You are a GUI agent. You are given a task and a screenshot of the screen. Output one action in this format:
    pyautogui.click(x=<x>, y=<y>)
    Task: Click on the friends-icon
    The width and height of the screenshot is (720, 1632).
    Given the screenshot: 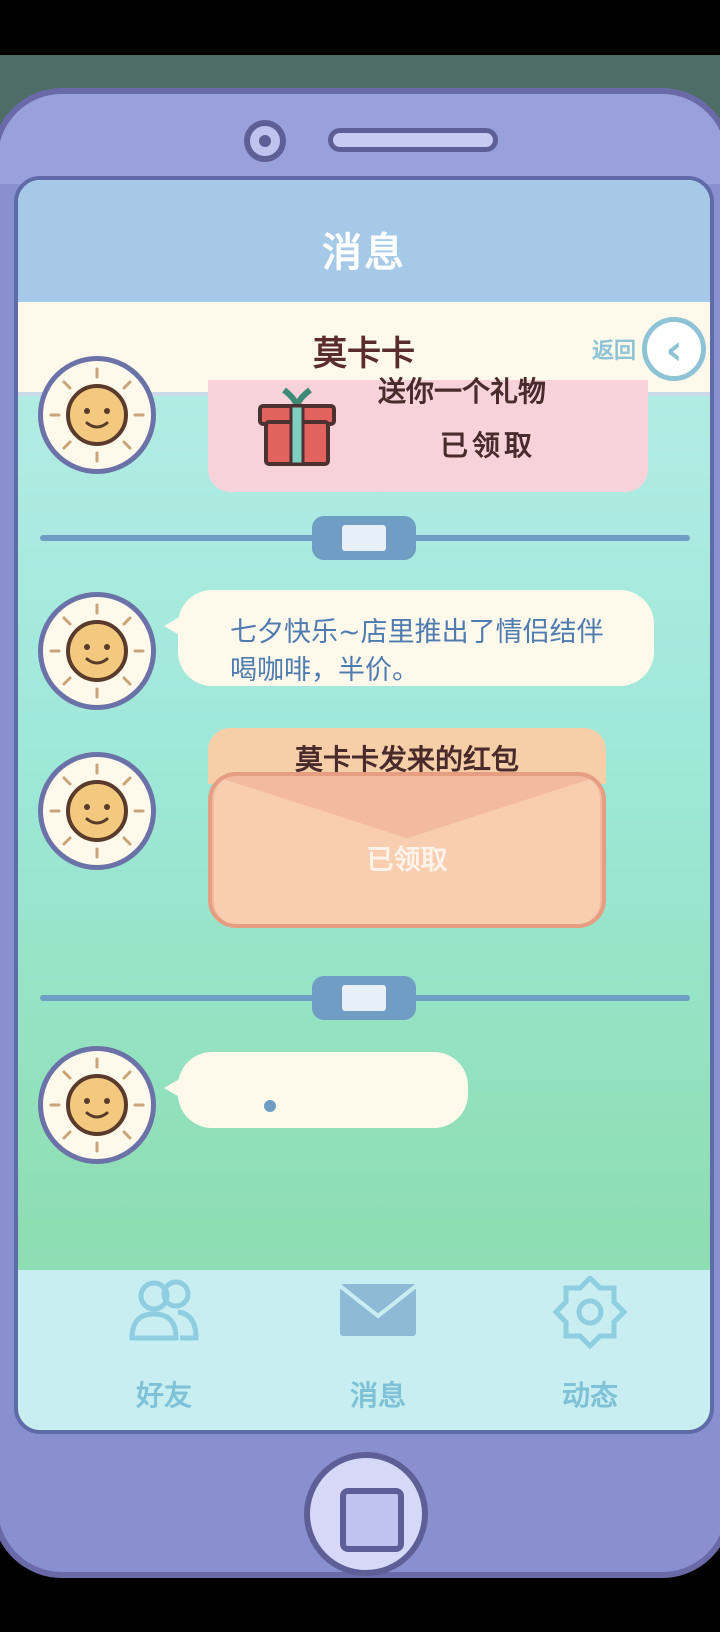 What is the action you would take?
    pyautogui.click(x=164, y=1310)
    